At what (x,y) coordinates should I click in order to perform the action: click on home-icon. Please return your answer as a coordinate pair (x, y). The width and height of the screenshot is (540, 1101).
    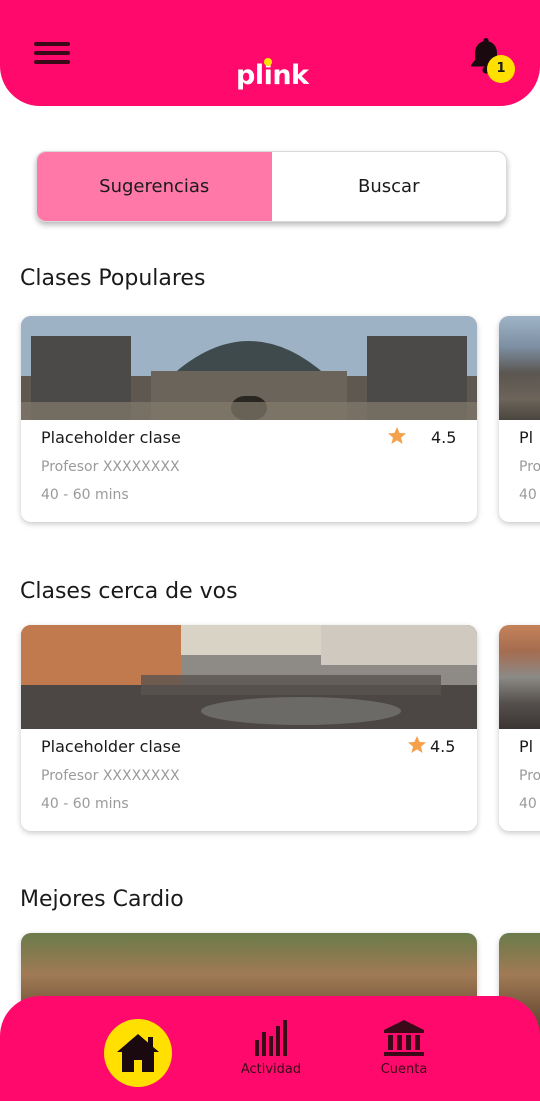
    Looking at the image, I should click on (138, 1053).